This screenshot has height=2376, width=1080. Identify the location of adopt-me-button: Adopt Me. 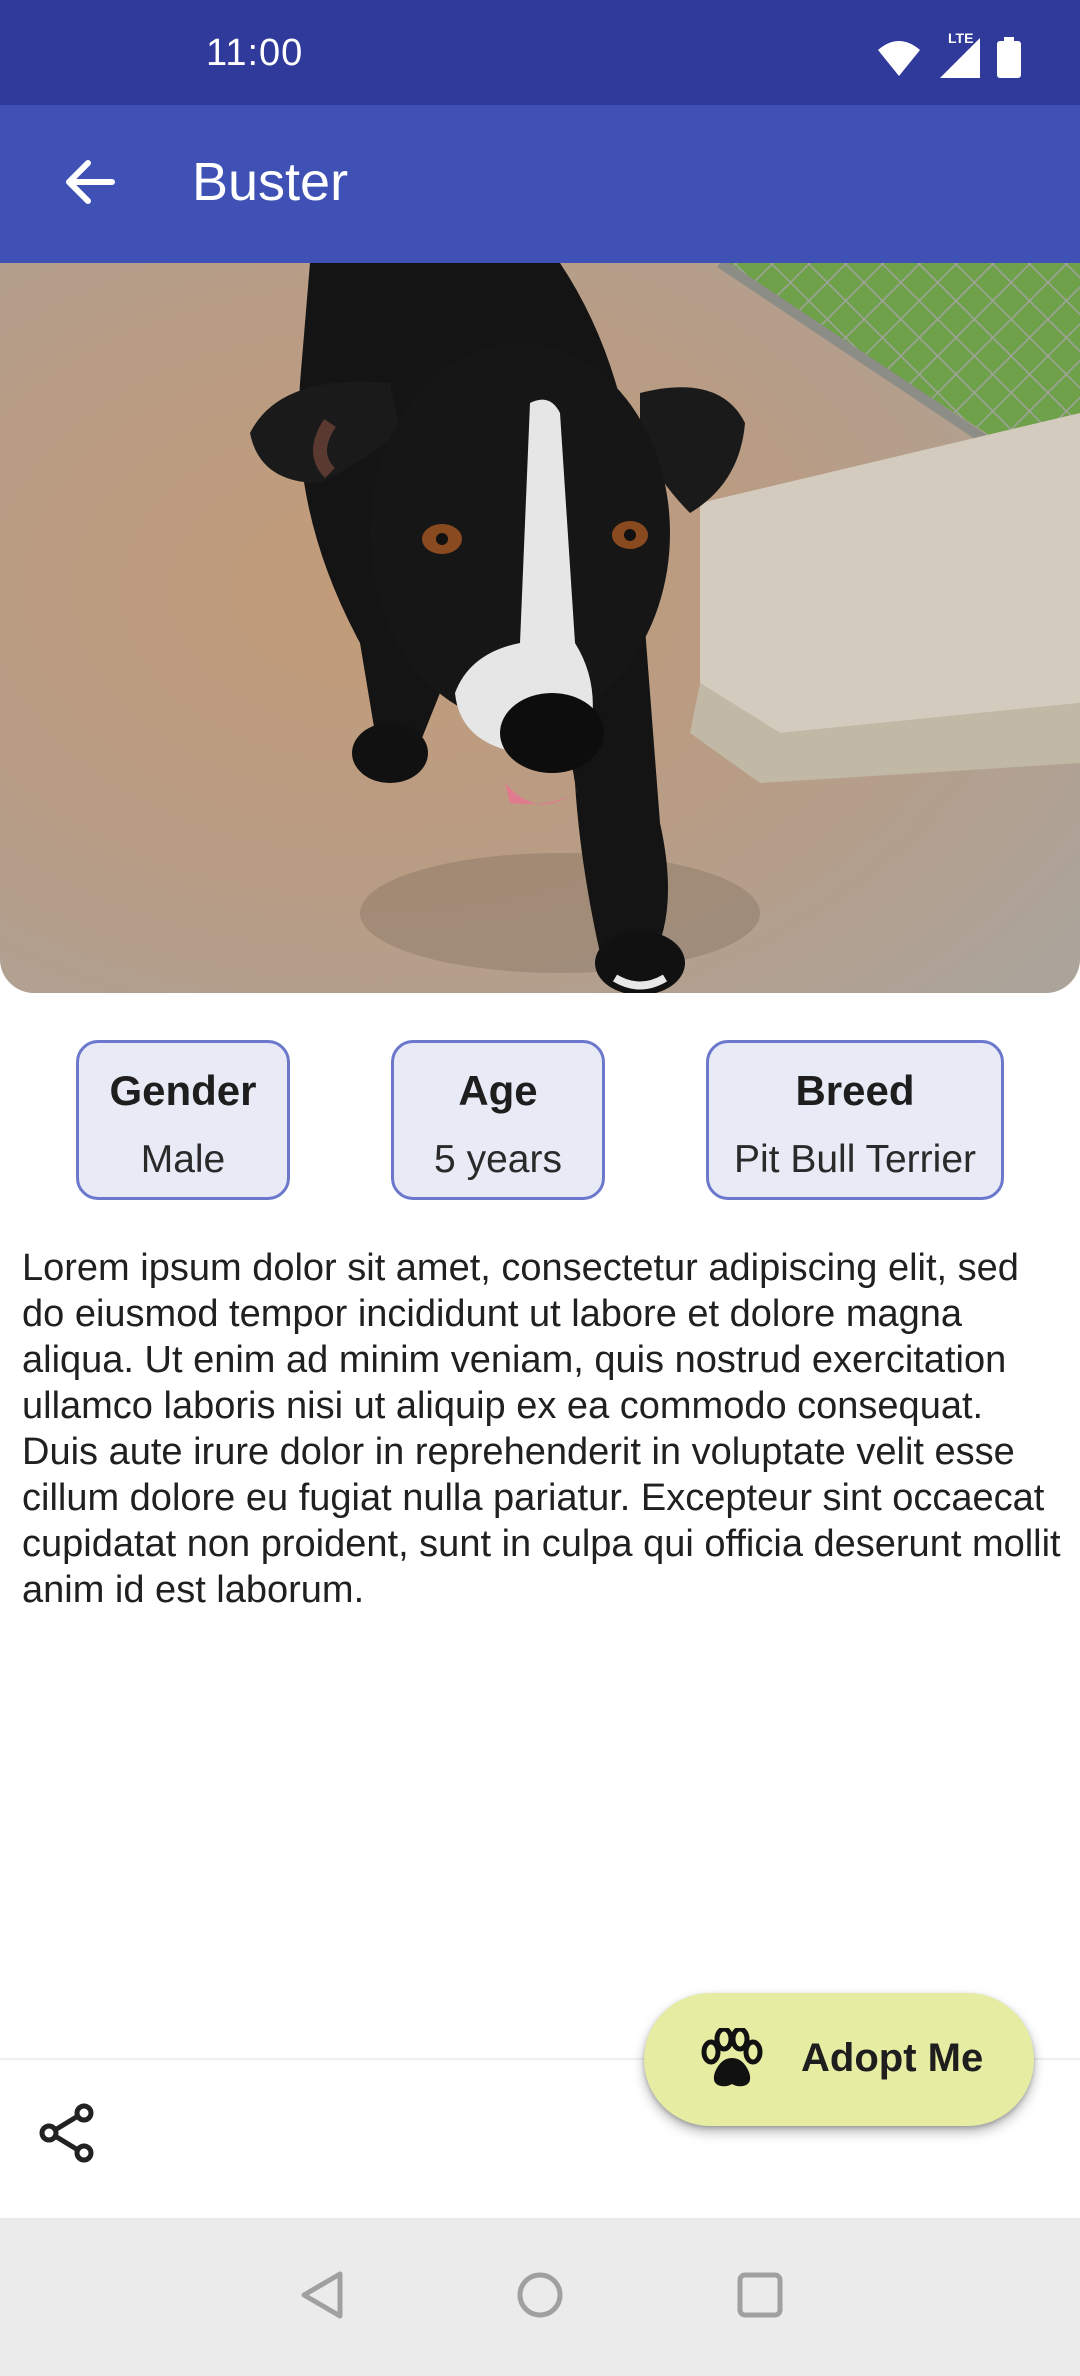
(839, 2059).